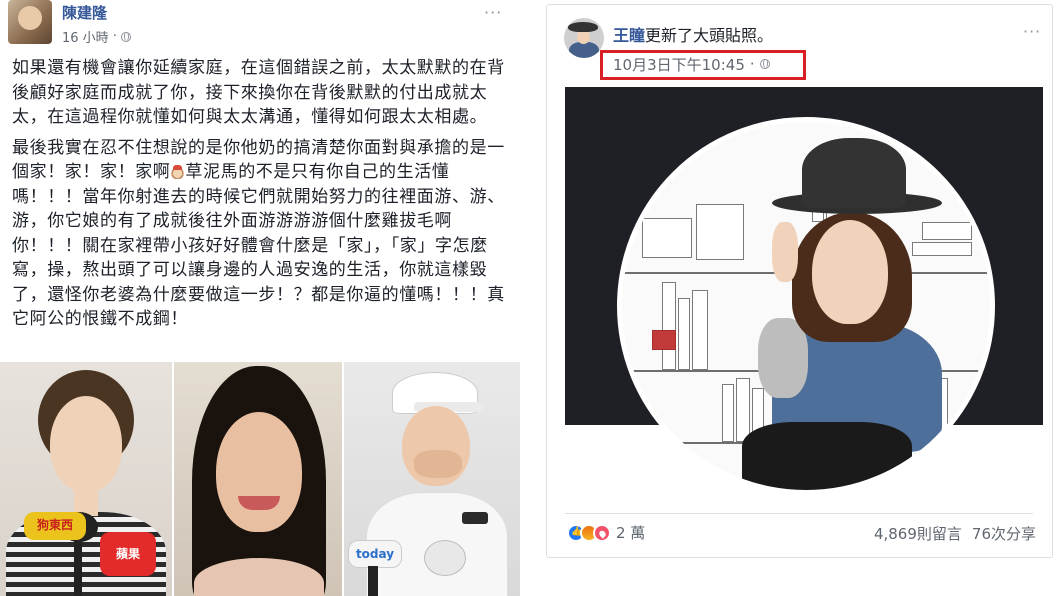  What do you see at coordinates (85, 36) in the screenshot?
I see `post-time: 16 小時` at bounding box center [85, 36].